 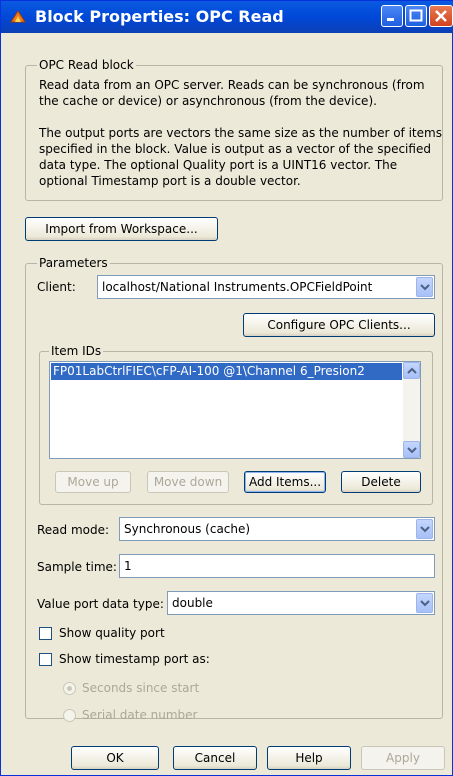 I want to click on cancel-button: Cancel, so click(x=215, y=758).